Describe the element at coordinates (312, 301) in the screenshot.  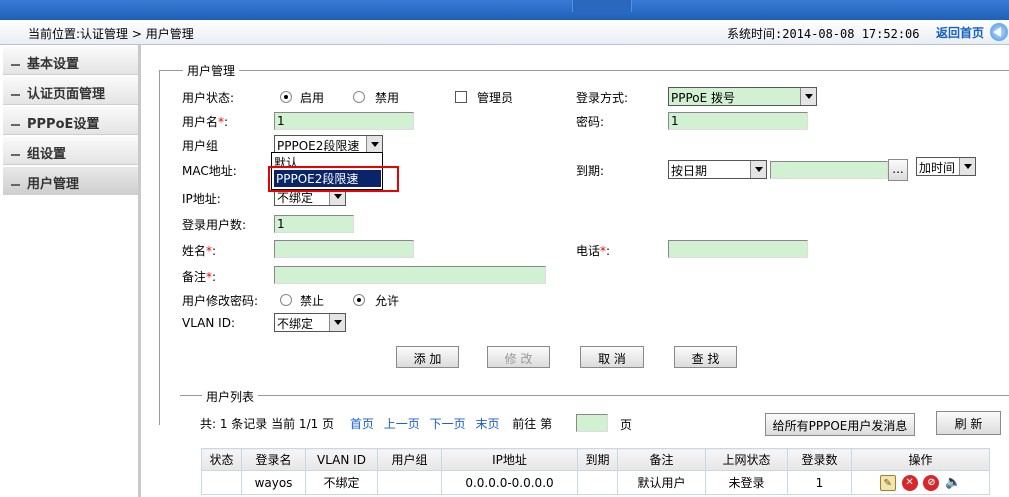
I see `change-pwd-forbid-label: 禁止` at that location.